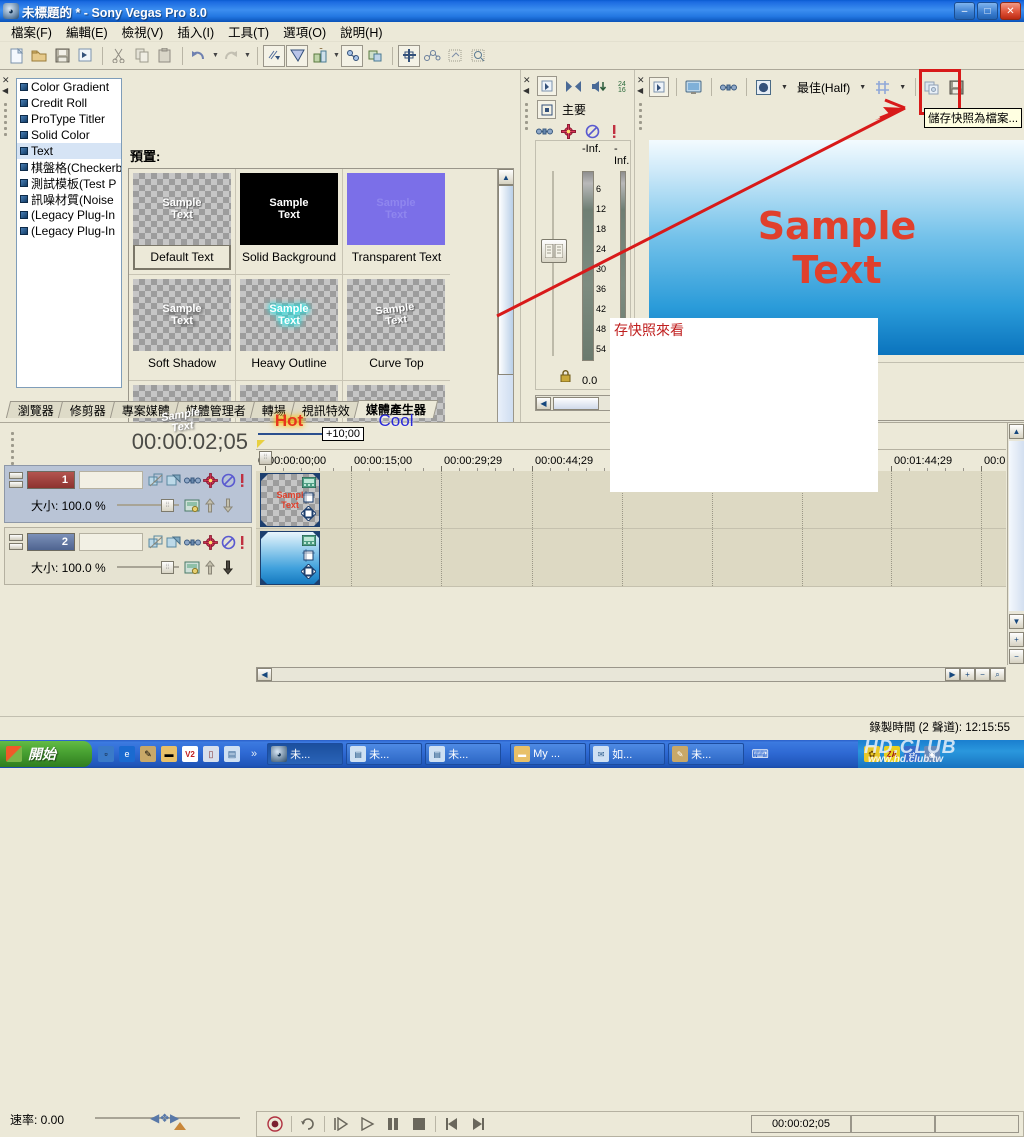 The width and height of the screenshot is (1024, 1137). Describe the element at coordinates (6, 239) in the screenshot. I see `panel-grip: ✕ ◀` at that location.